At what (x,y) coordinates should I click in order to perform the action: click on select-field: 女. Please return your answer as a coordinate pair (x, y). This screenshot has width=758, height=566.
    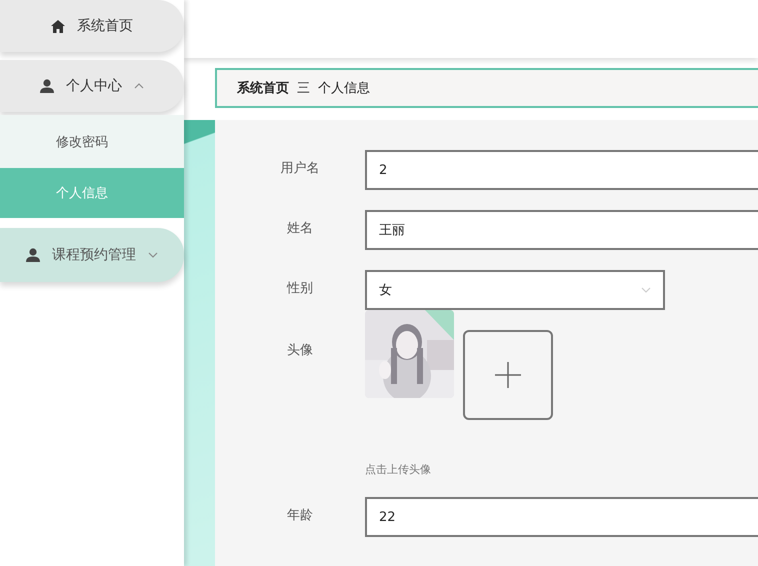
    Looking at the image, I should click on (515, 290).